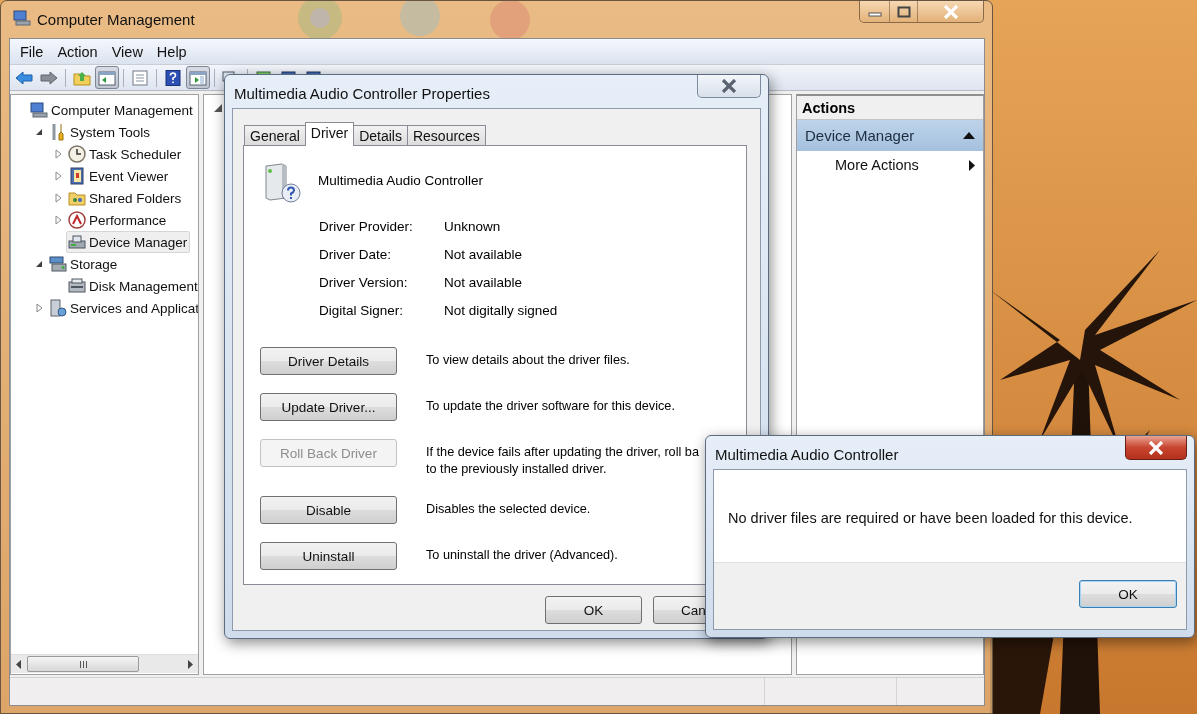 The height and width of the screenshot is (714, 1197). I want to click on property-value: Unknown, so click(473, 227).